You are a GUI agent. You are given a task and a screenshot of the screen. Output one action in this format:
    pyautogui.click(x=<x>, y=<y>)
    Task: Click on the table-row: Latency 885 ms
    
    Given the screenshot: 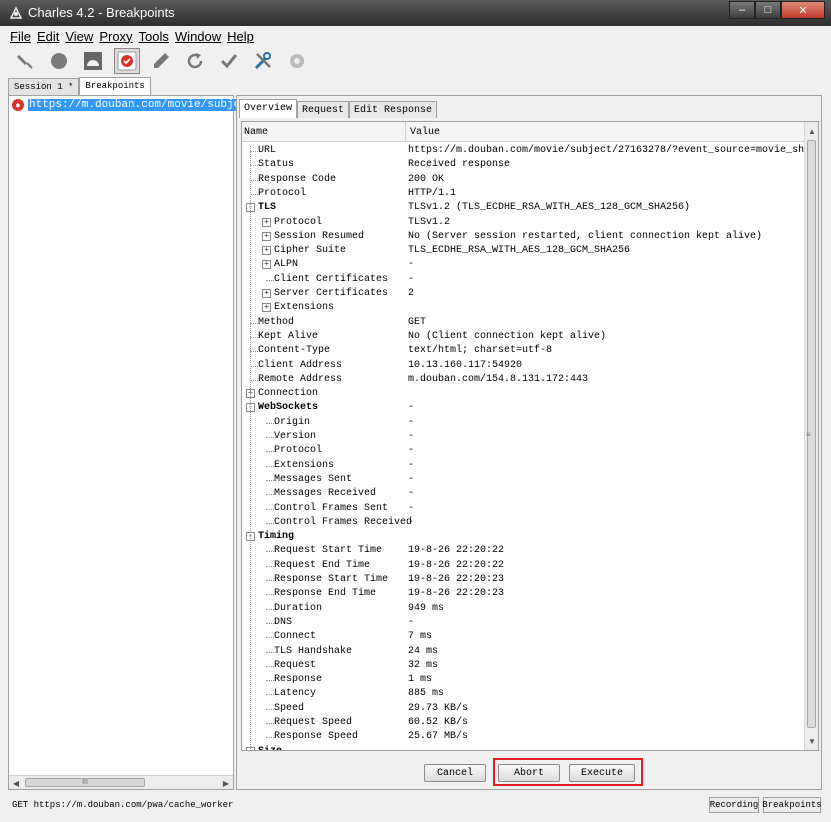 What is the action you would take?
    pyautogui.click(x=523, y=694)
    